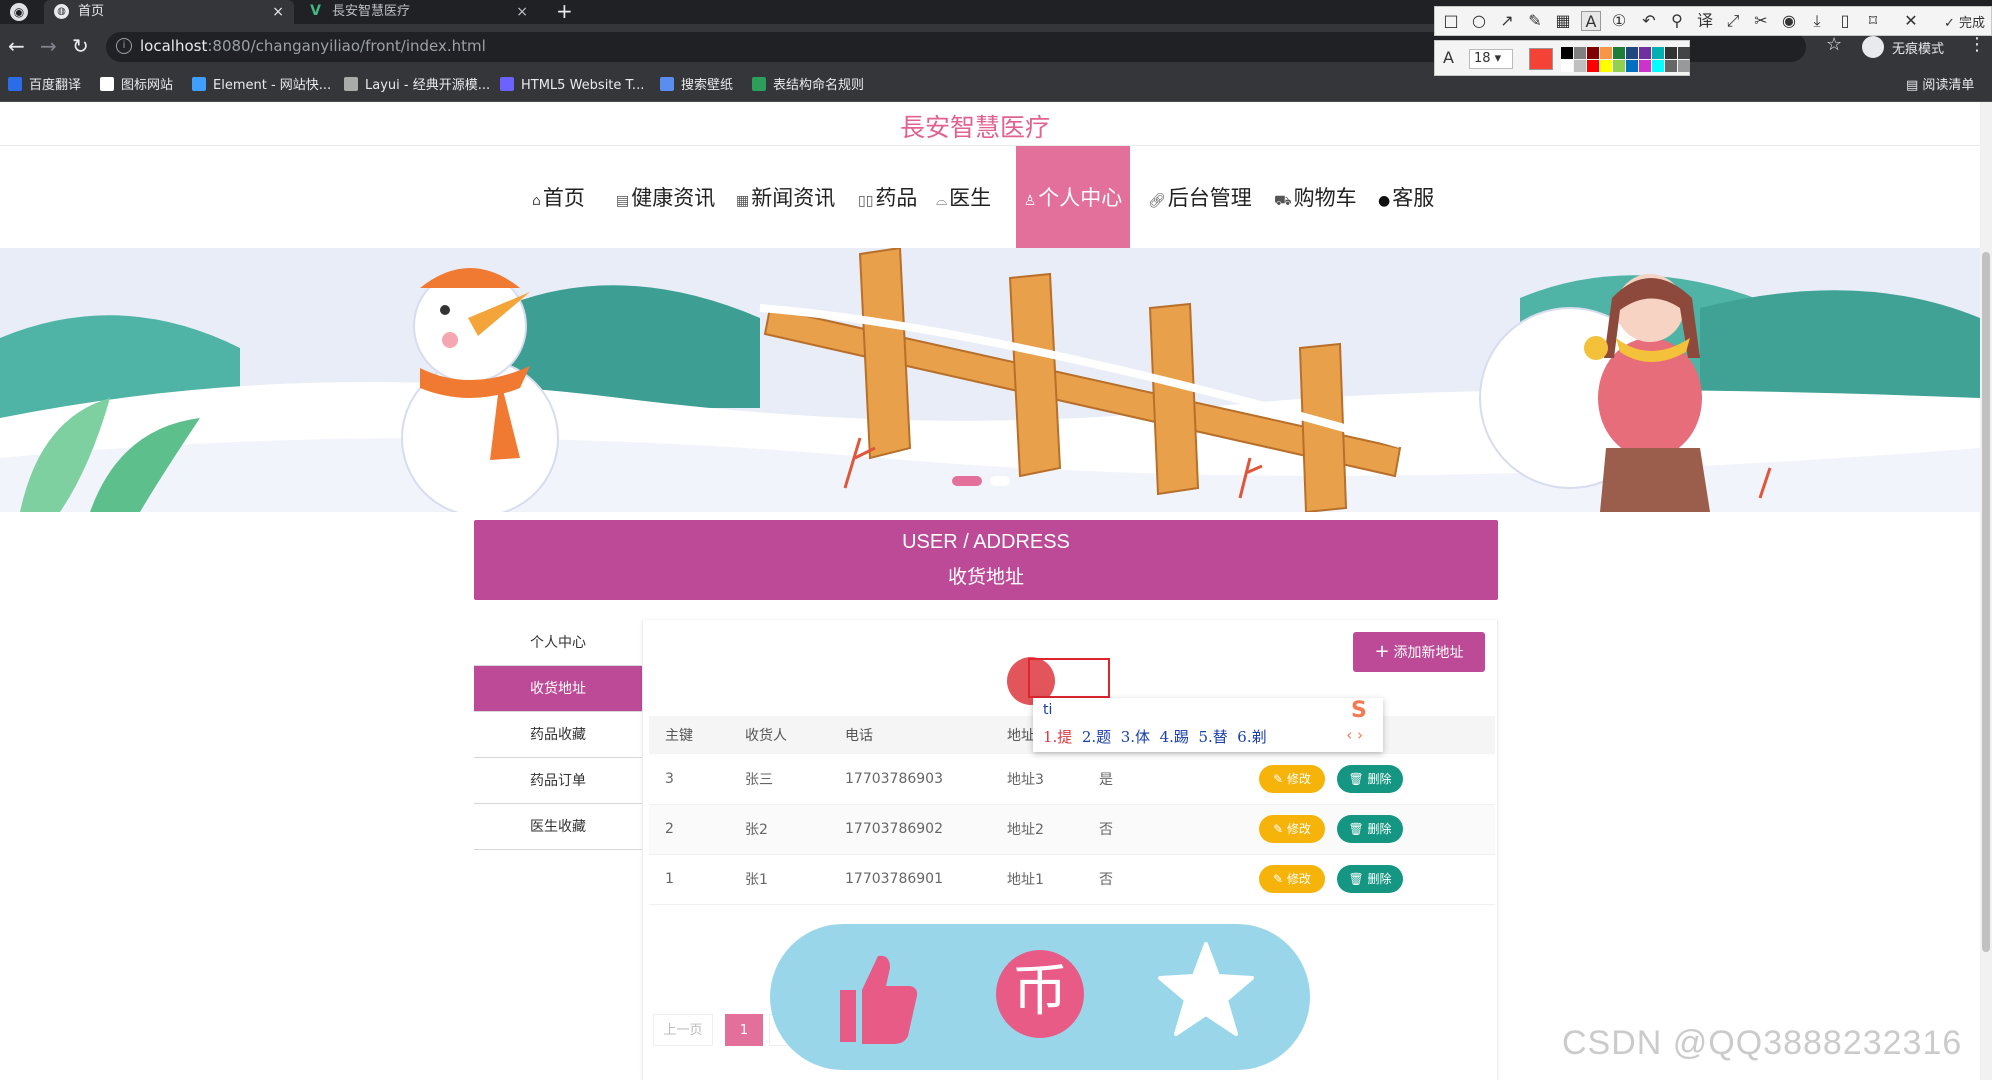 The image size is (1992, 1080). What do you see at coordinates (1677, 21) in the screenshot?
I see `pin-icon: ⚲` at bounding box center [1677, 21].